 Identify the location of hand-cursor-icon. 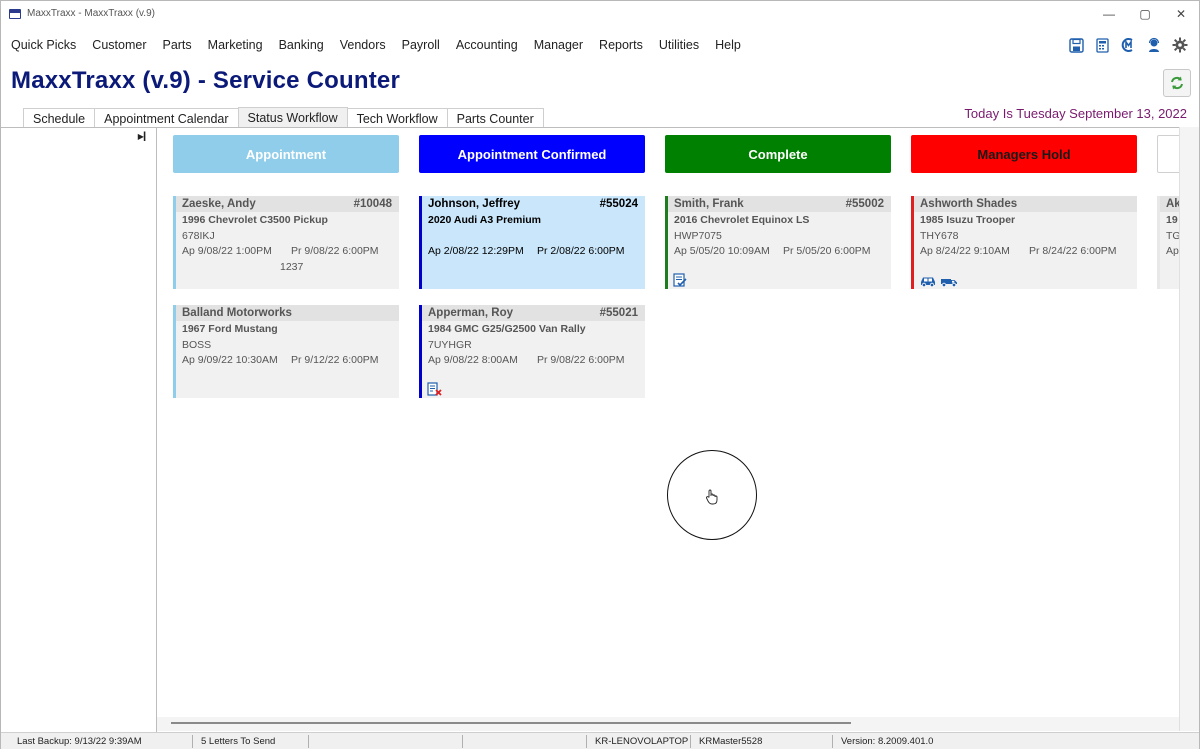
(712, 497).